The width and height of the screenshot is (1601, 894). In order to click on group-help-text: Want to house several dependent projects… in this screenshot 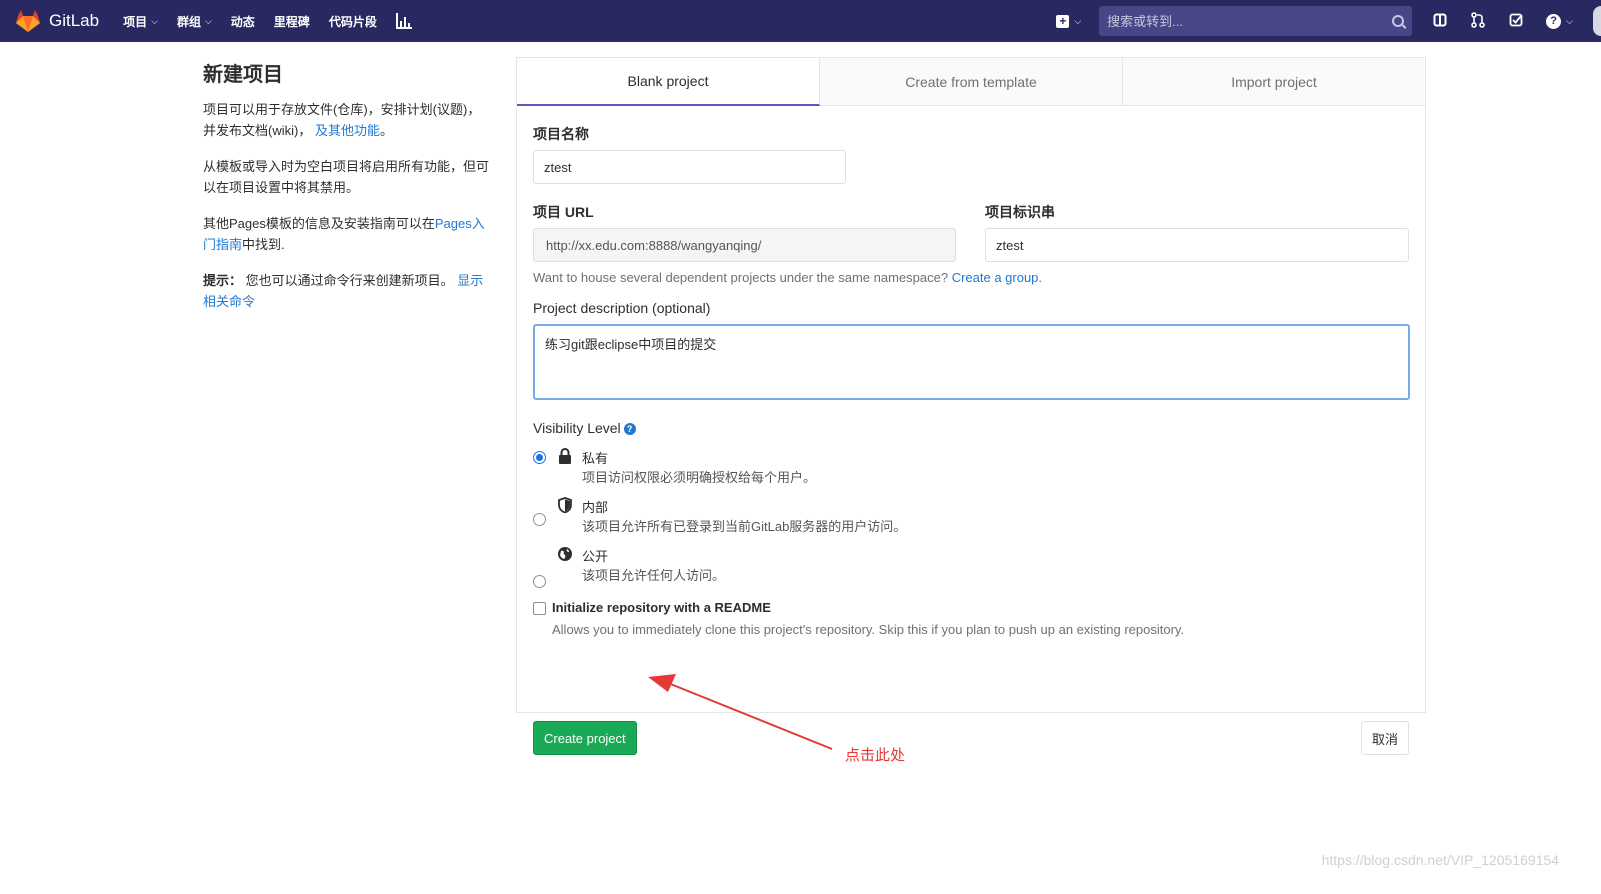, I will do `click(787, 277)`.